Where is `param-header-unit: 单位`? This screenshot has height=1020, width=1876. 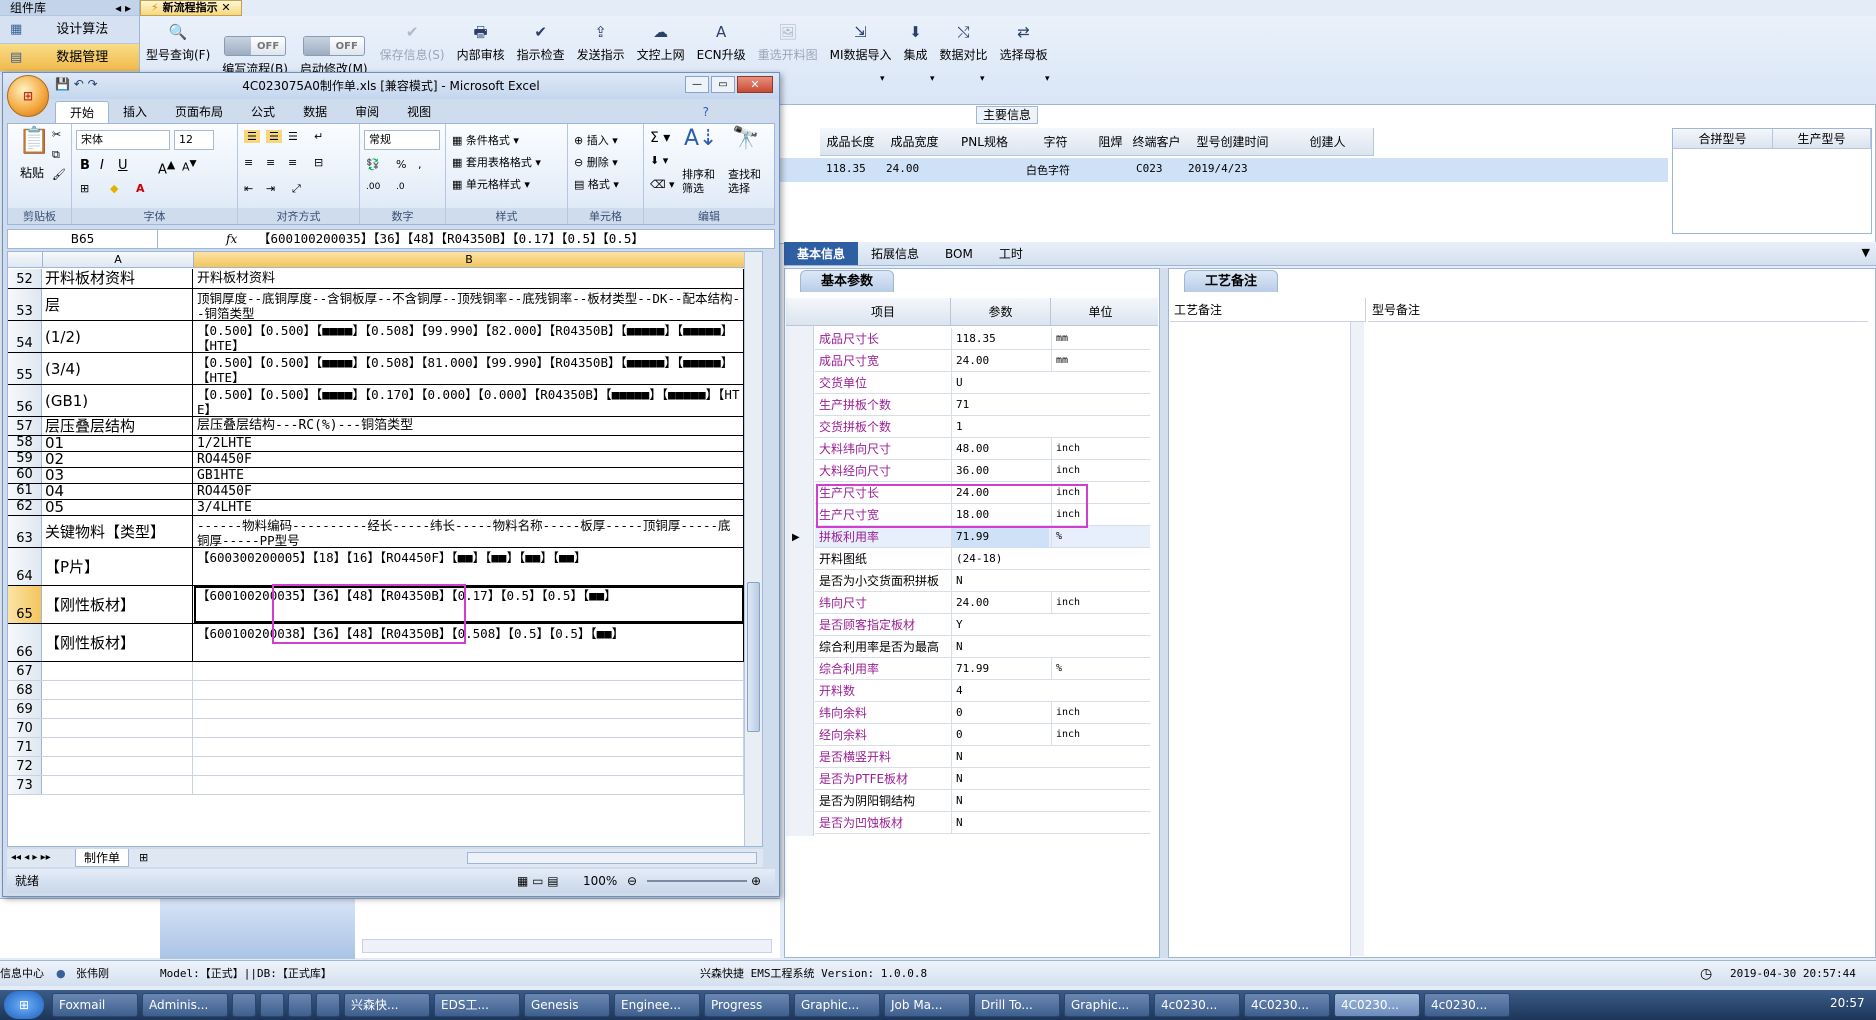 param-header-unit: 单位 is located at coordinates (1100, 312).